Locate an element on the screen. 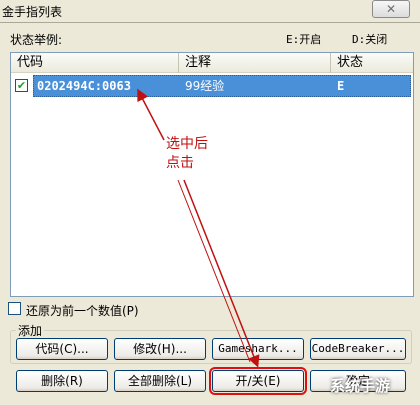 The width and height of the screenshot is (420, 405). watermark: 系统手游 is located at coordinates (360, 386).